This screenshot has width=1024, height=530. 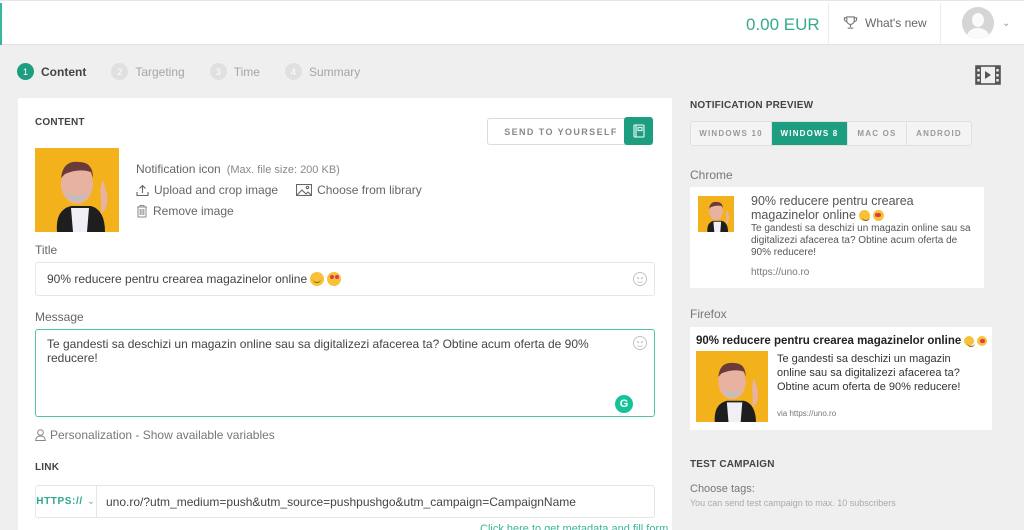 What do you see at coordinates (988, 75) in the screenshot?
I see `video-tutorial-icon` at bounding box center [988, 75].